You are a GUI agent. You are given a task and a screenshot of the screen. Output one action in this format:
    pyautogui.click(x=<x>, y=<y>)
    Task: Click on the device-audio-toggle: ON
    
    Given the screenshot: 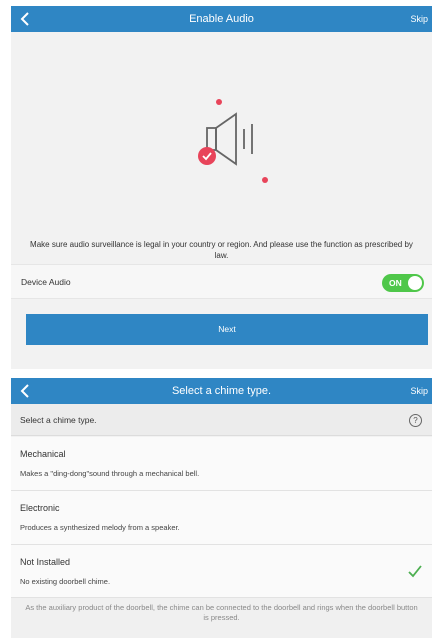 What is the action you would take?
    pyautogui.click(x=403, y=283)
    